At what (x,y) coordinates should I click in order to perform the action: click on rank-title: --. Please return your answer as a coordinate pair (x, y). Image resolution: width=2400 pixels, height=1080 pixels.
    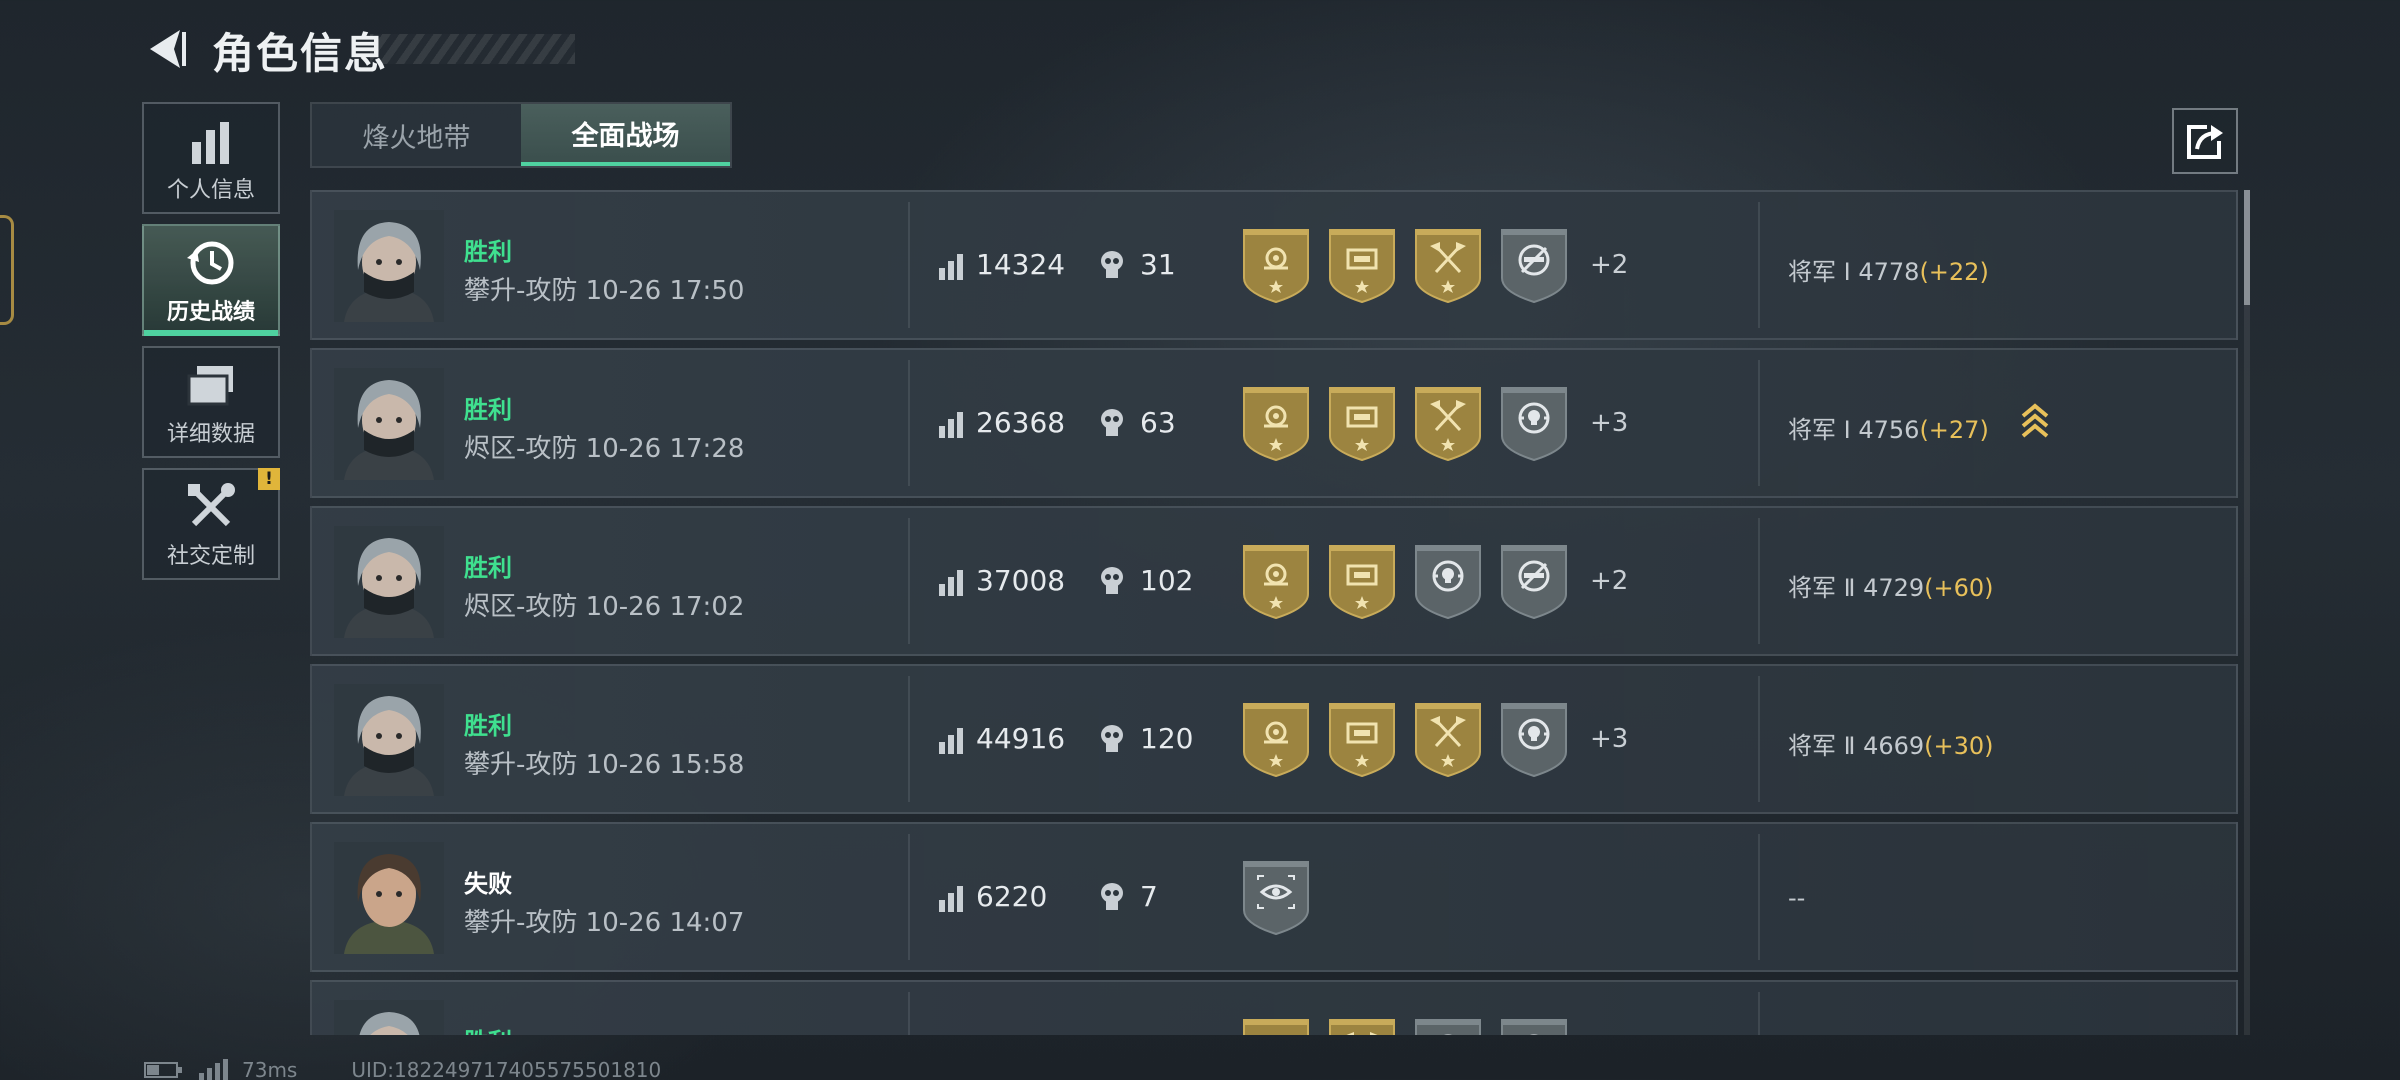
    Looking at the image, I should click on (1797, 898).